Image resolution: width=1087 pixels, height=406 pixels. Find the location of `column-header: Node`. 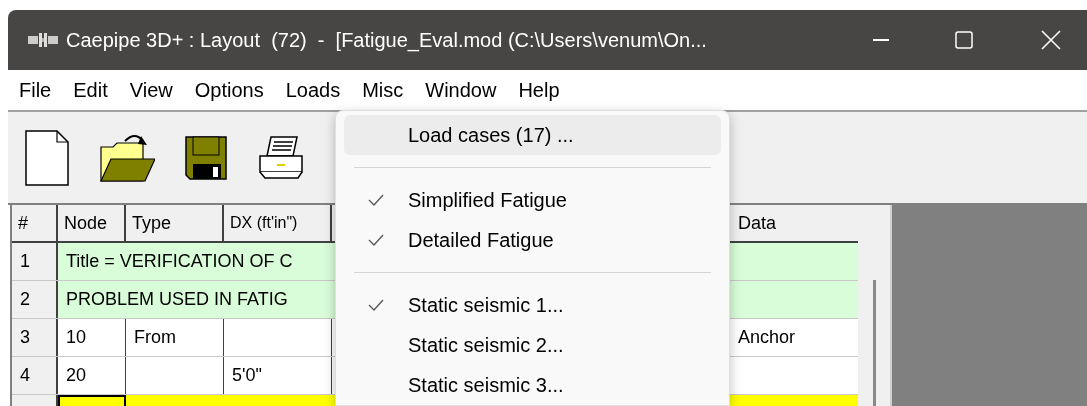

column-header: Node is located at coordinates (92, 223).